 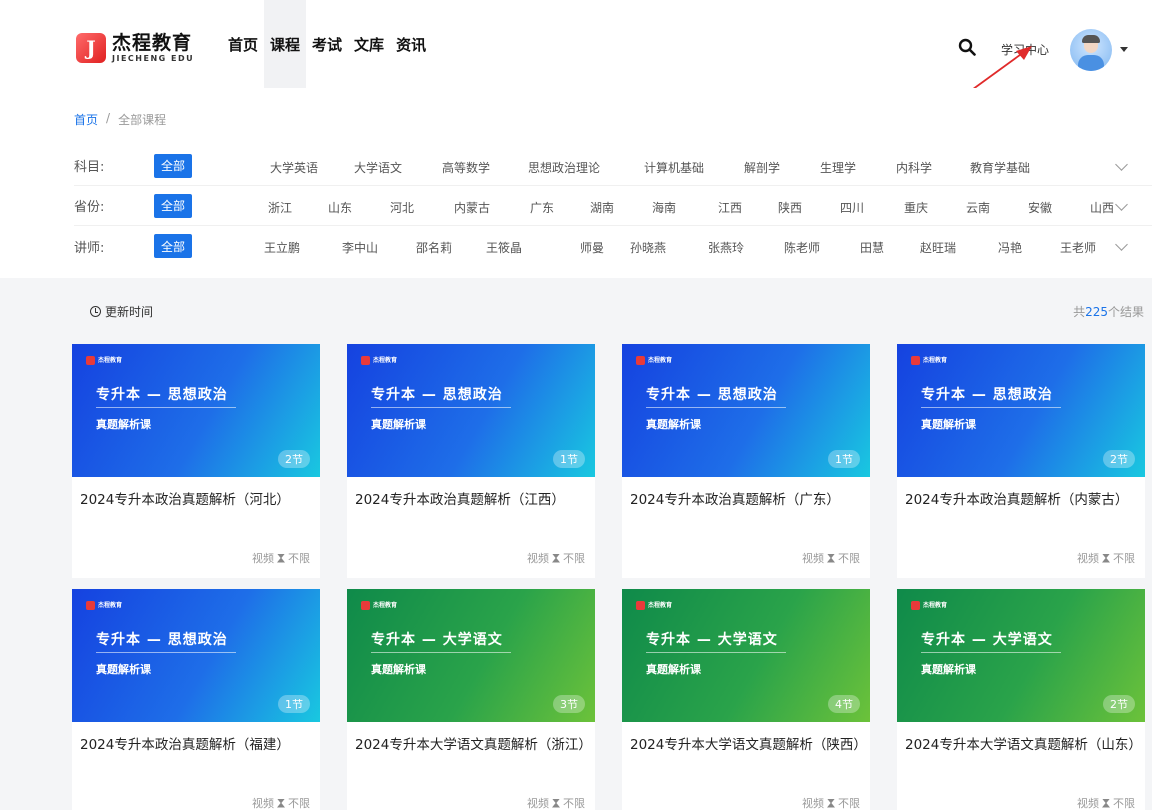 What do you see at coordinates (243, 44) in the screenshot?
I see `nav-home: 首页` at bounding box center [243, 44].